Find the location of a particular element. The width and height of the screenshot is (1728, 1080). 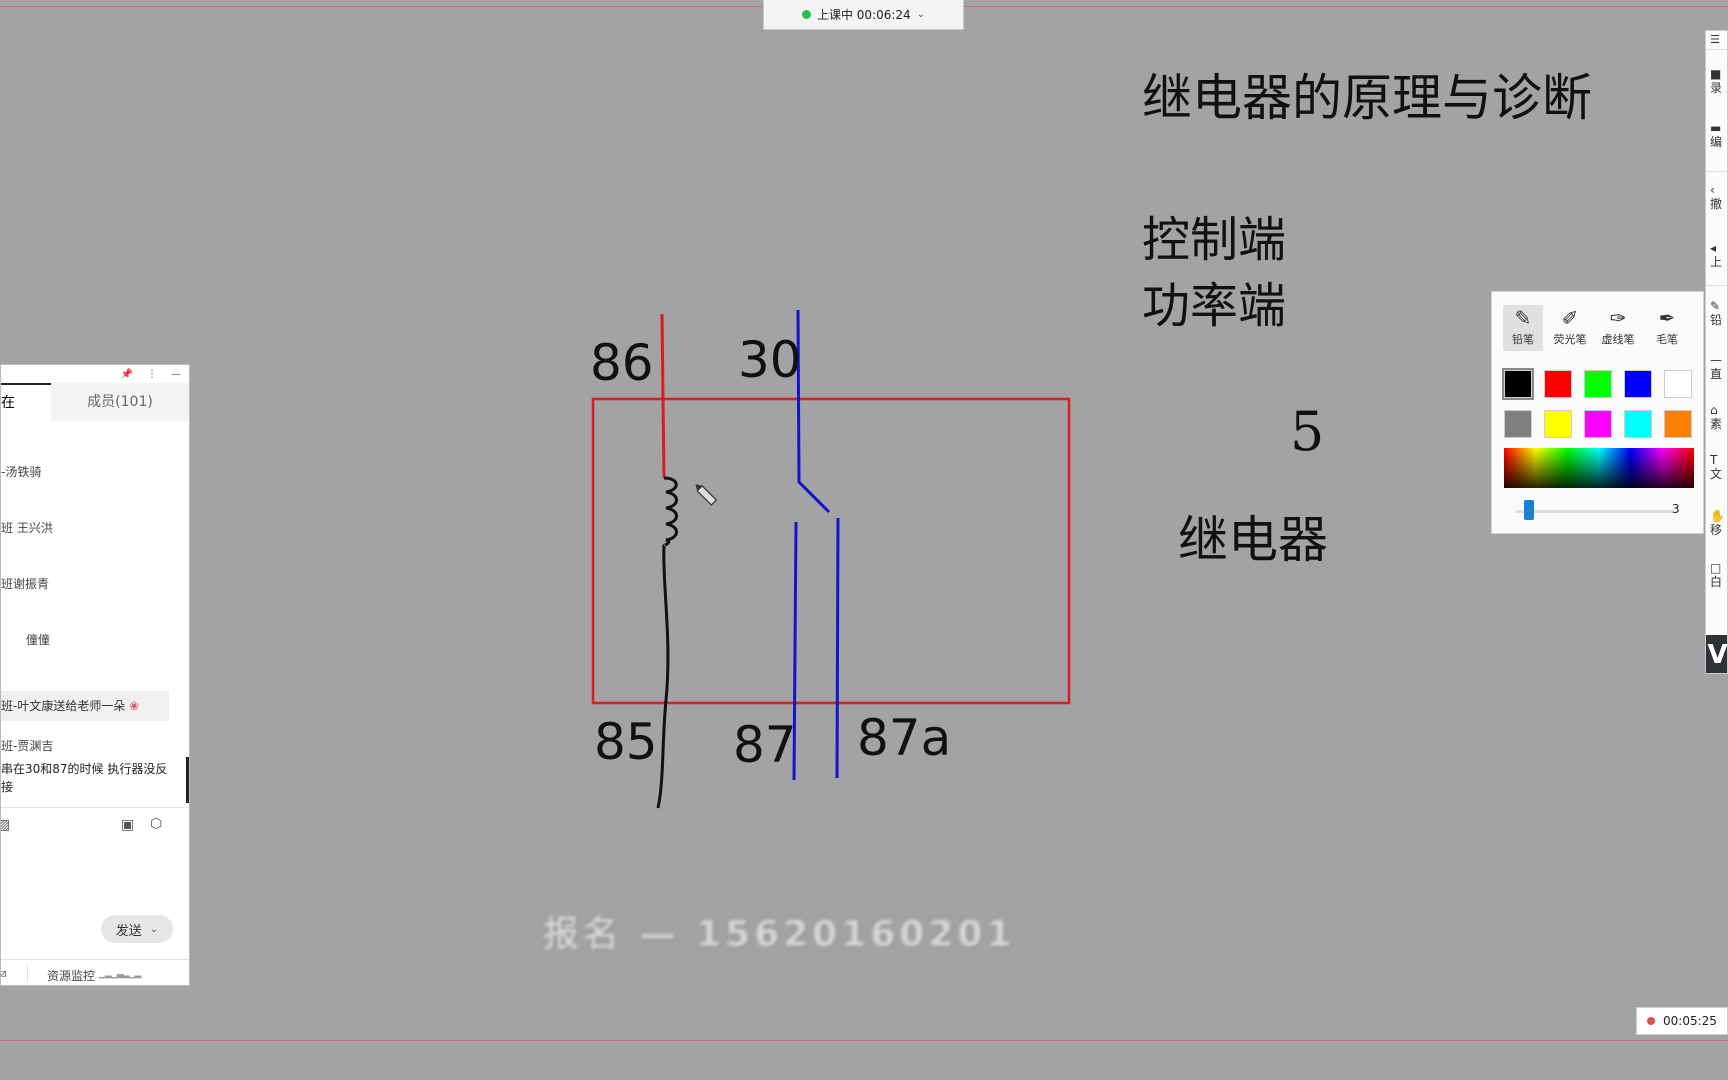

comment-icon: ▣ is located at coordinates (127, 825).